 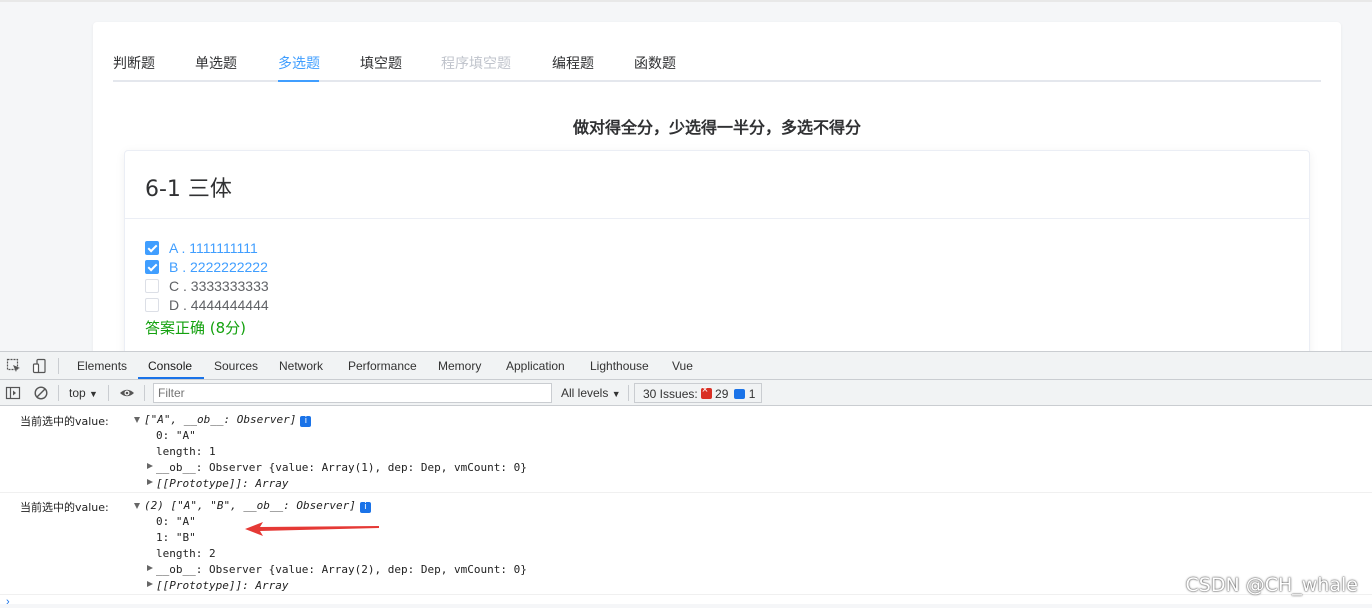 I want to click on log-summary-text: ["A", __ob__: Observer], so click(x=220, y=419).